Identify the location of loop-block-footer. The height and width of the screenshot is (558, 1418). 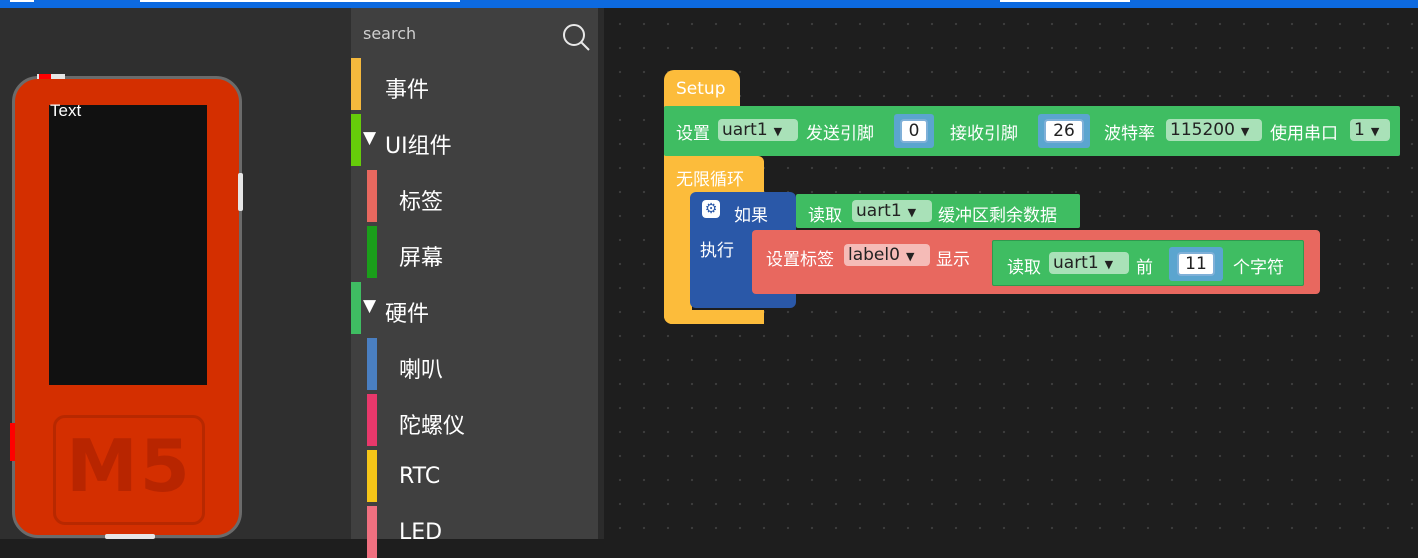
(714, 317).